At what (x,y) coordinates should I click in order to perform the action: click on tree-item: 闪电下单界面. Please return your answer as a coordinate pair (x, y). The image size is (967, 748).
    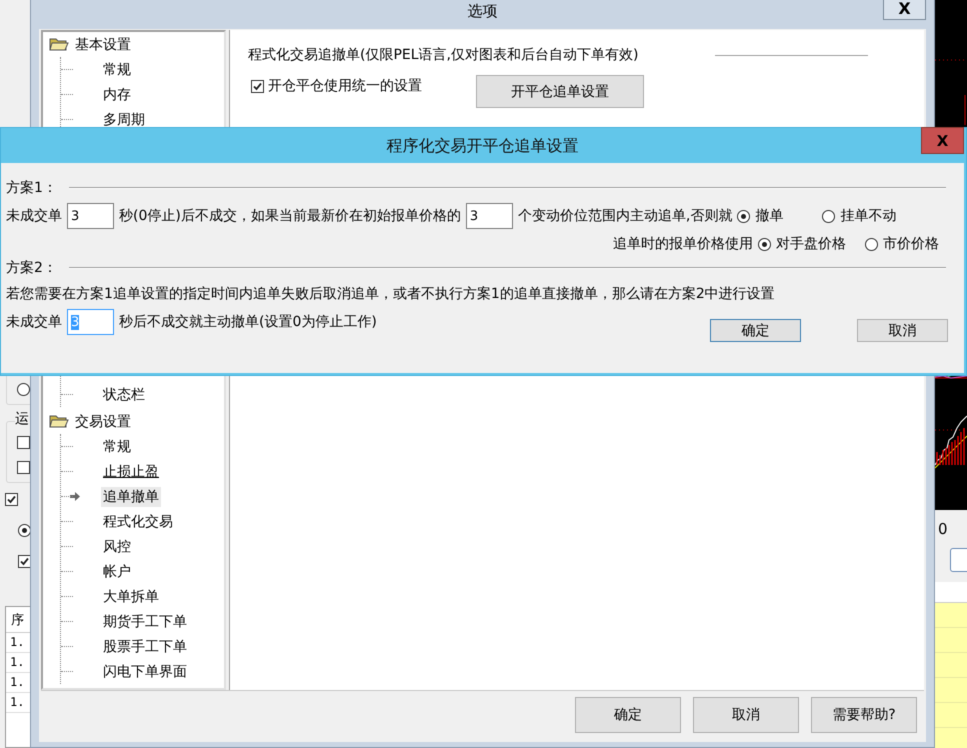
    Looking at the image, I should click on (145, 672).